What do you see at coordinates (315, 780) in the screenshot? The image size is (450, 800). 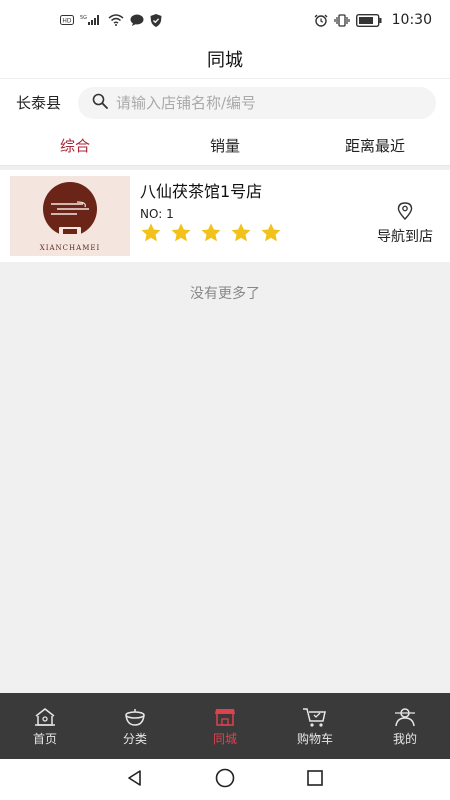 I see `recents-icon` at bounding box center [315, 780].